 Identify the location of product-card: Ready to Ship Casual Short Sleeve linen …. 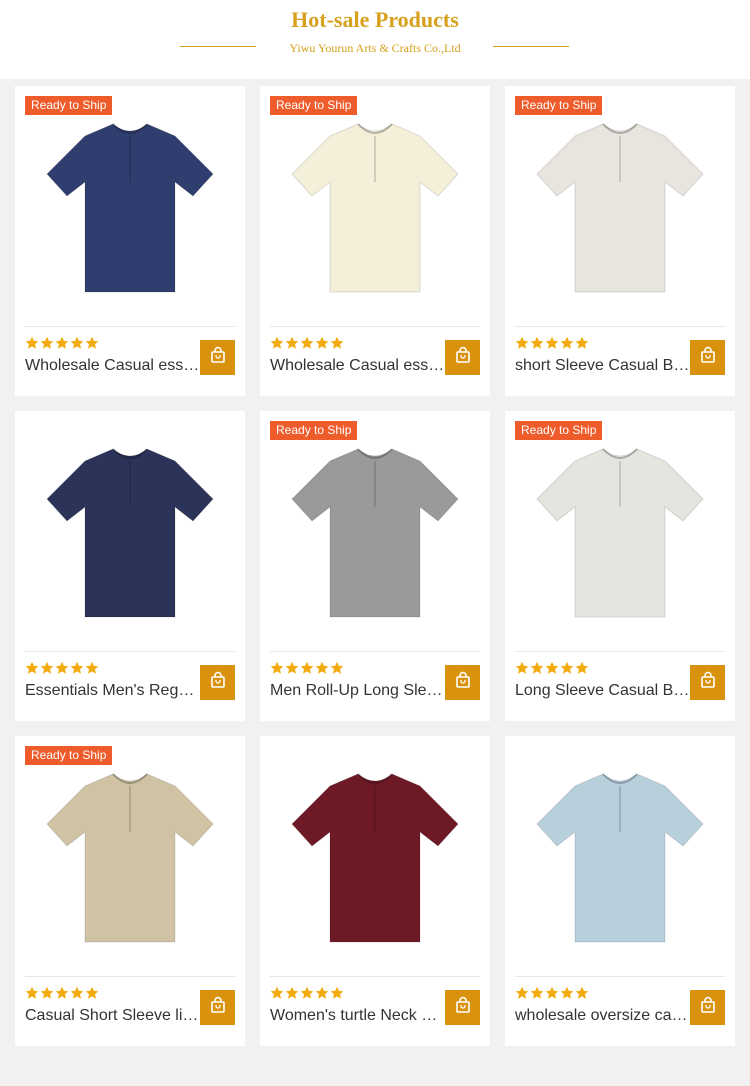
(130, 891).